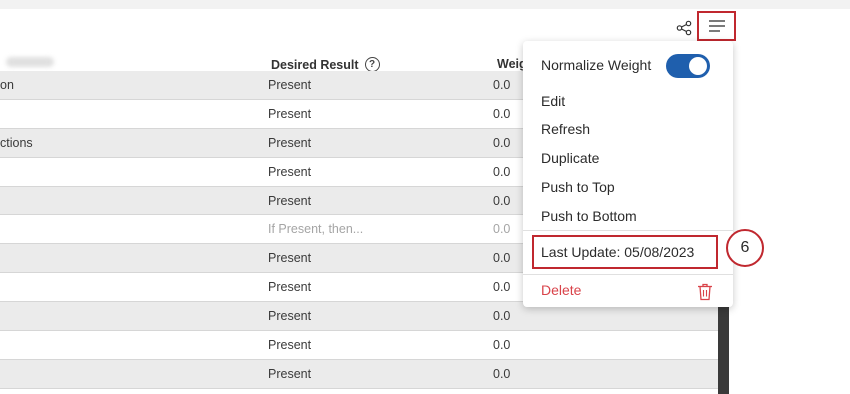  I want to click on toggle-knob, so click(698, 66).